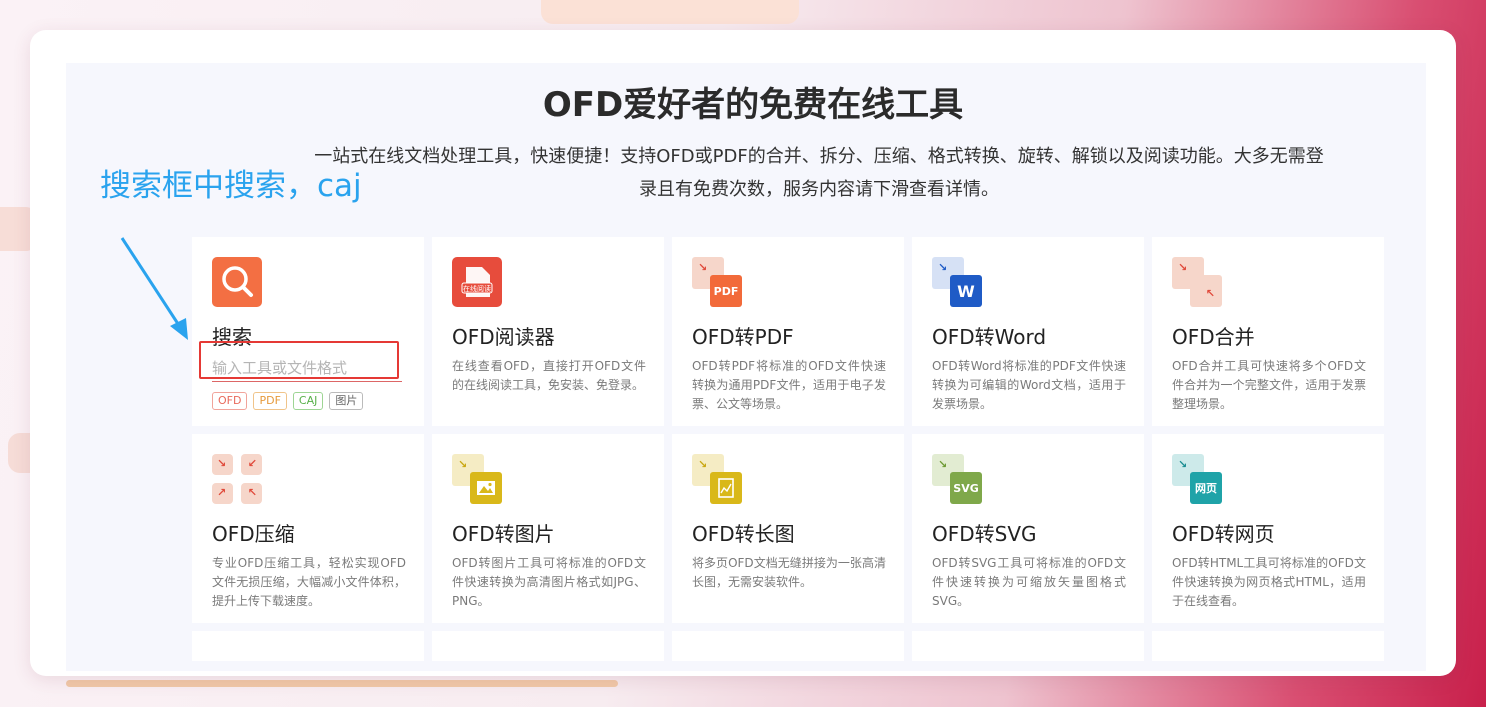 Image resolution: width=1486 pixels, height=707 pixels. I want to click on word-icon: ↘ W, so click(957, 282).